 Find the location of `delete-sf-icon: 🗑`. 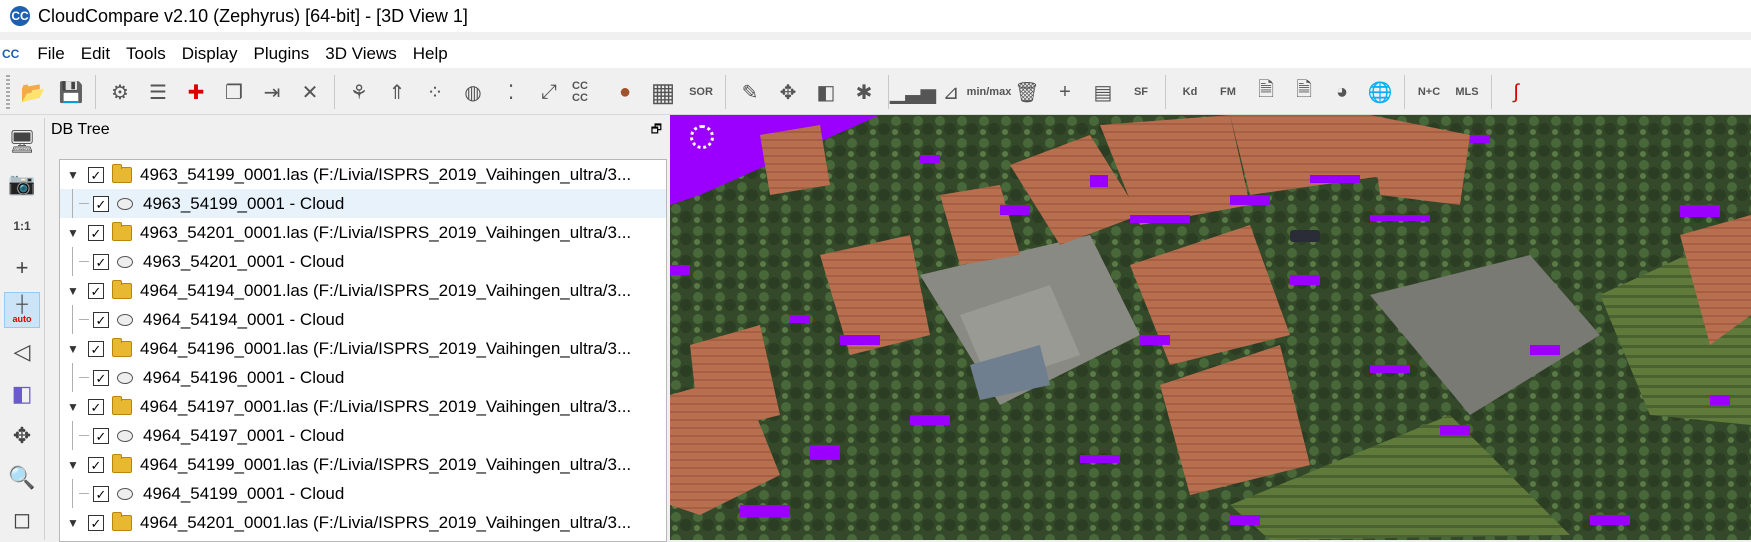

delete-sf-icon: 🗑 is located at coordinates (1027, 92).